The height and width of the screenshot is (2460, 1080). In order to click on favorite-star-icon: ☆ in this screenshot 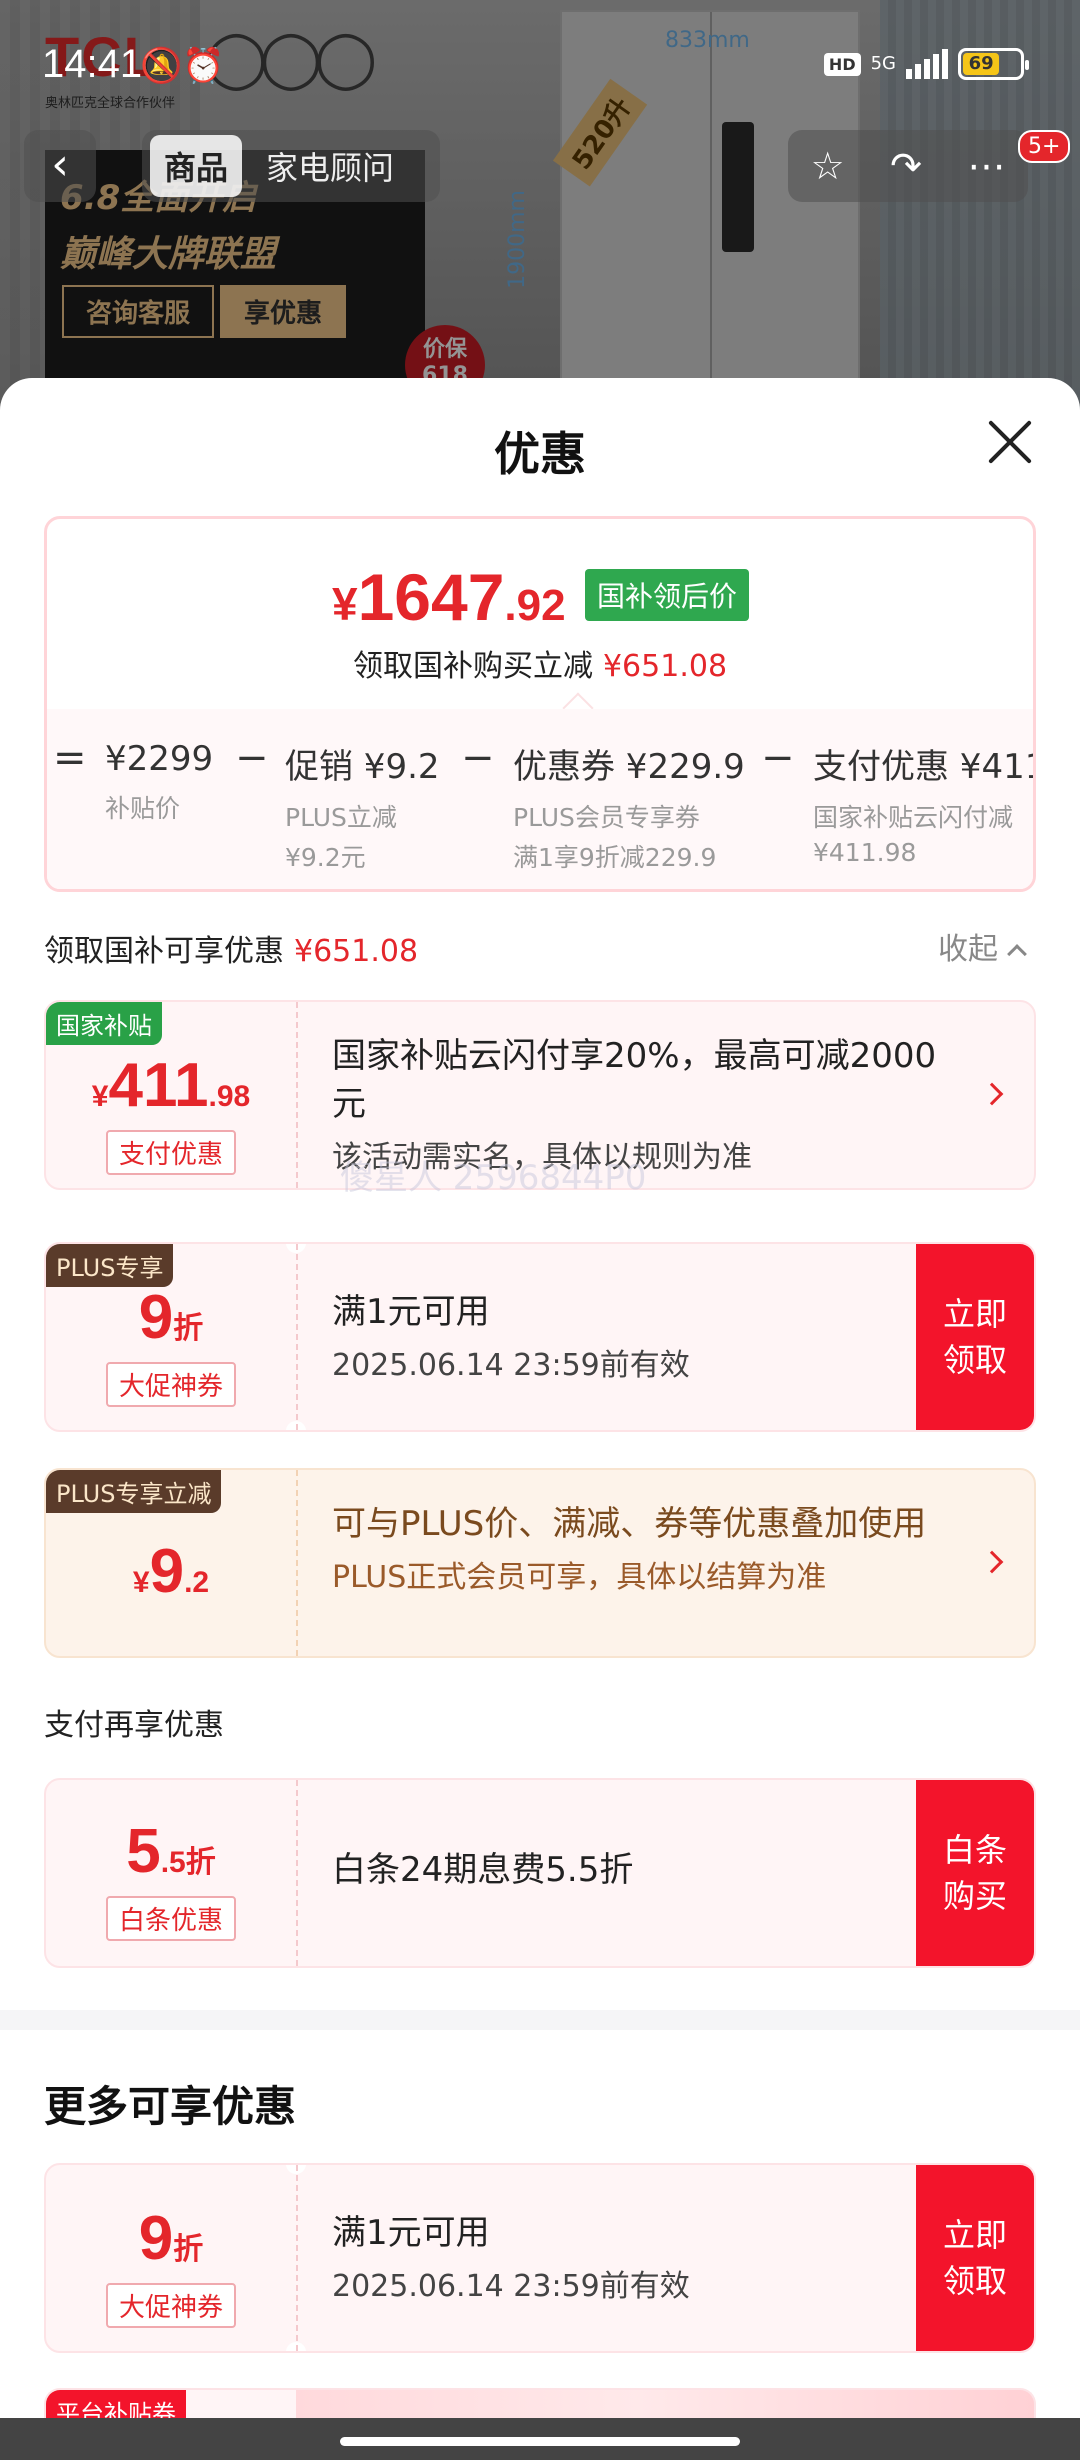, I will do `click(828, 166)`.